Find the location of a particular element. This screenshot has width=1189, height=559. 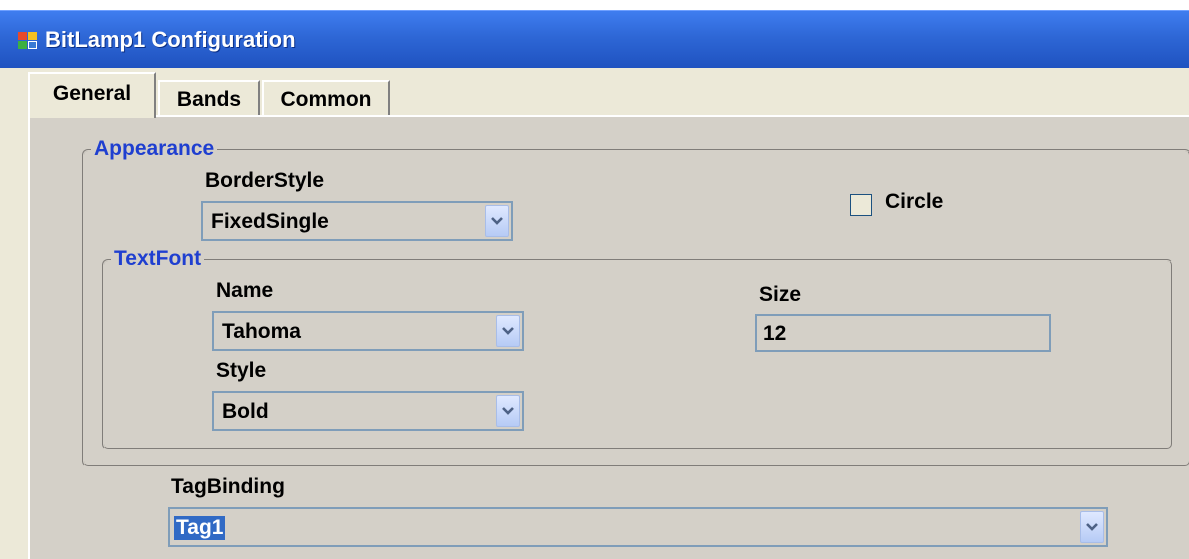

tag-binding-label: TagBinding is located at coordinates (228, 486).